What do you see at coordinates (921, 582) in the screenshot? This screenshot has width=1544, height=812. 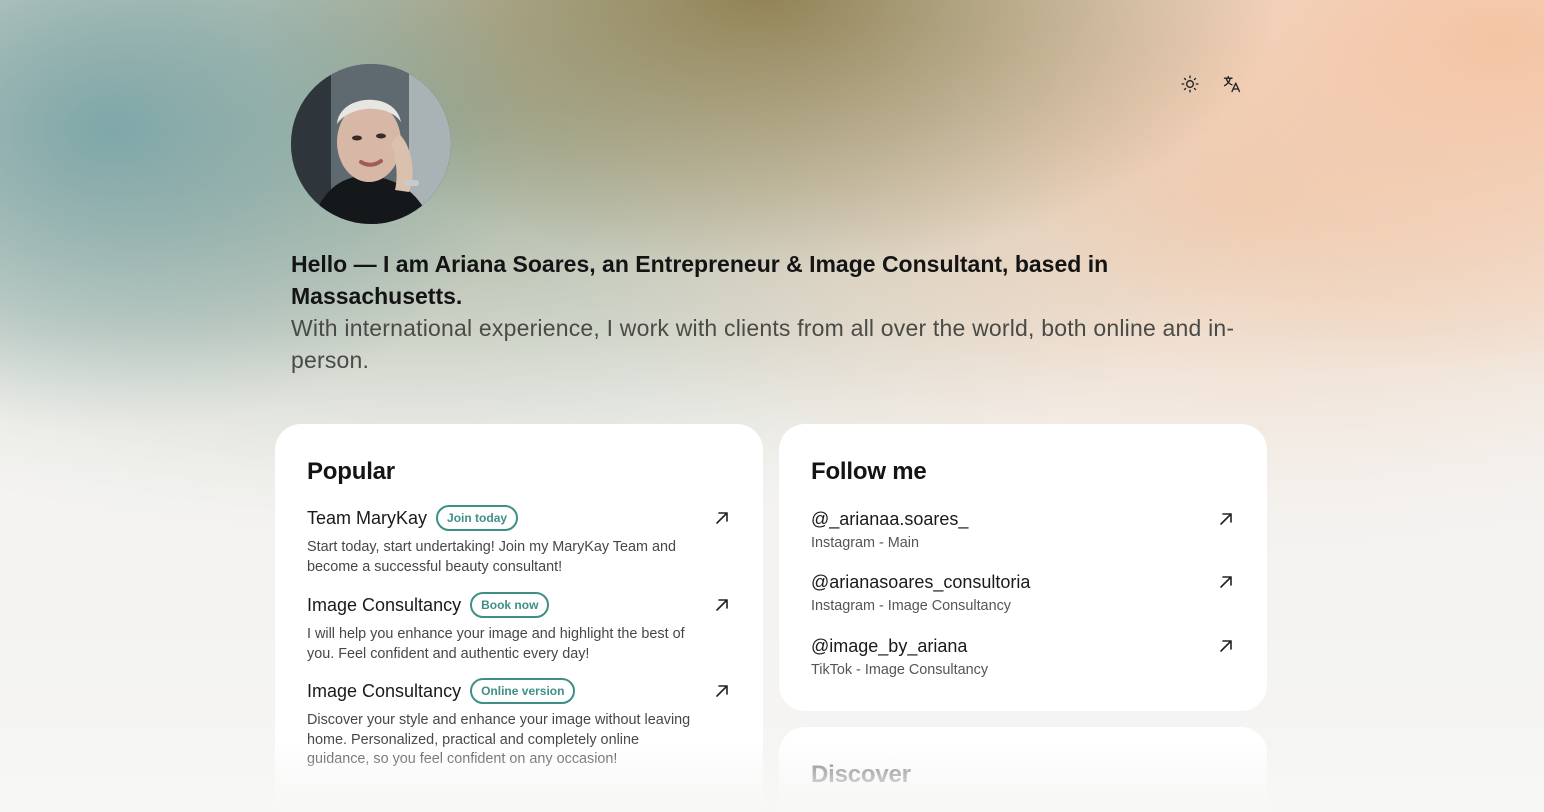 I see `social-handle: @arianasoares_consultoria` at bounding box center [921, 582].